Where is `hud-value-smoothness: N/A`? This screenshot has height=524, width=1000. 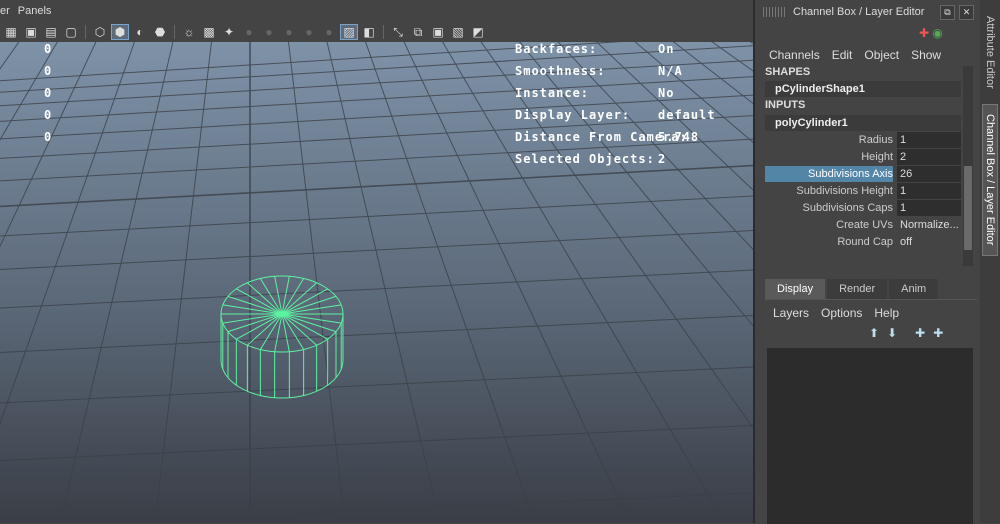
hud-value-smoothness: N/A is located at coordinates (670, 71).